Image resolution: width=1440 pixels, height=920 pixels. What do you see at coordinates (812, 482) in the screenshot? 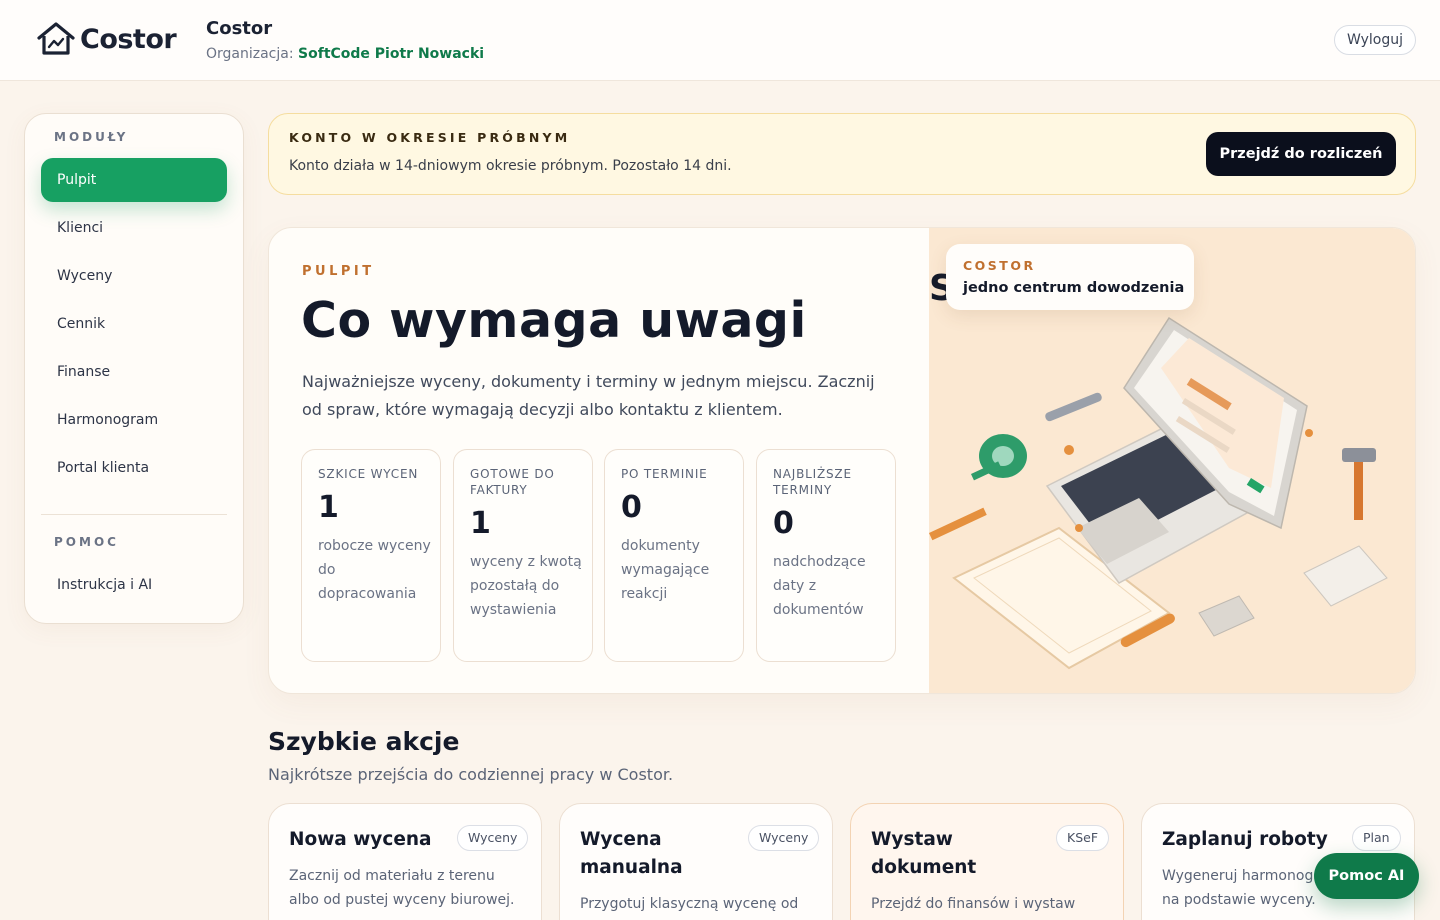
I see `stat-label: NAJBLIŻSZE TERMINY` at bounding box center [812, 482].